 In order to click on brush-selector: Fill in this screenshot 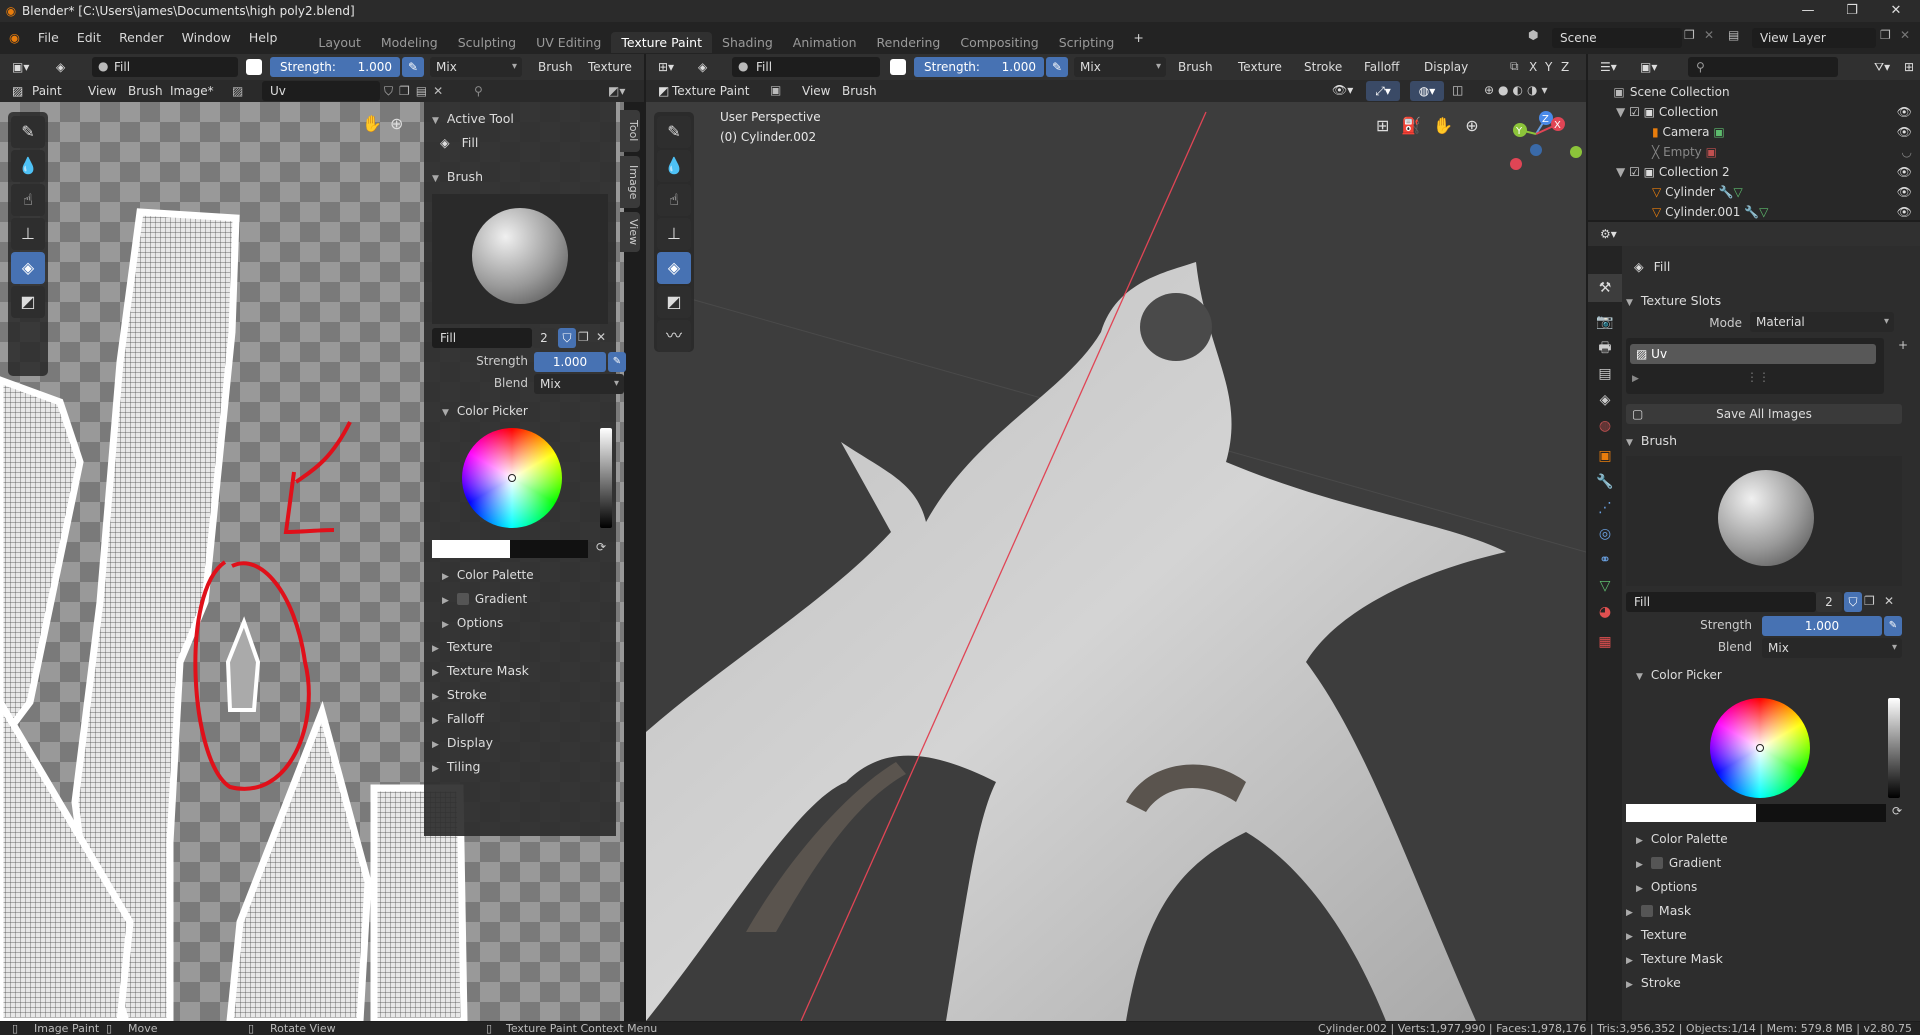, I will do `click(165, 67)`.